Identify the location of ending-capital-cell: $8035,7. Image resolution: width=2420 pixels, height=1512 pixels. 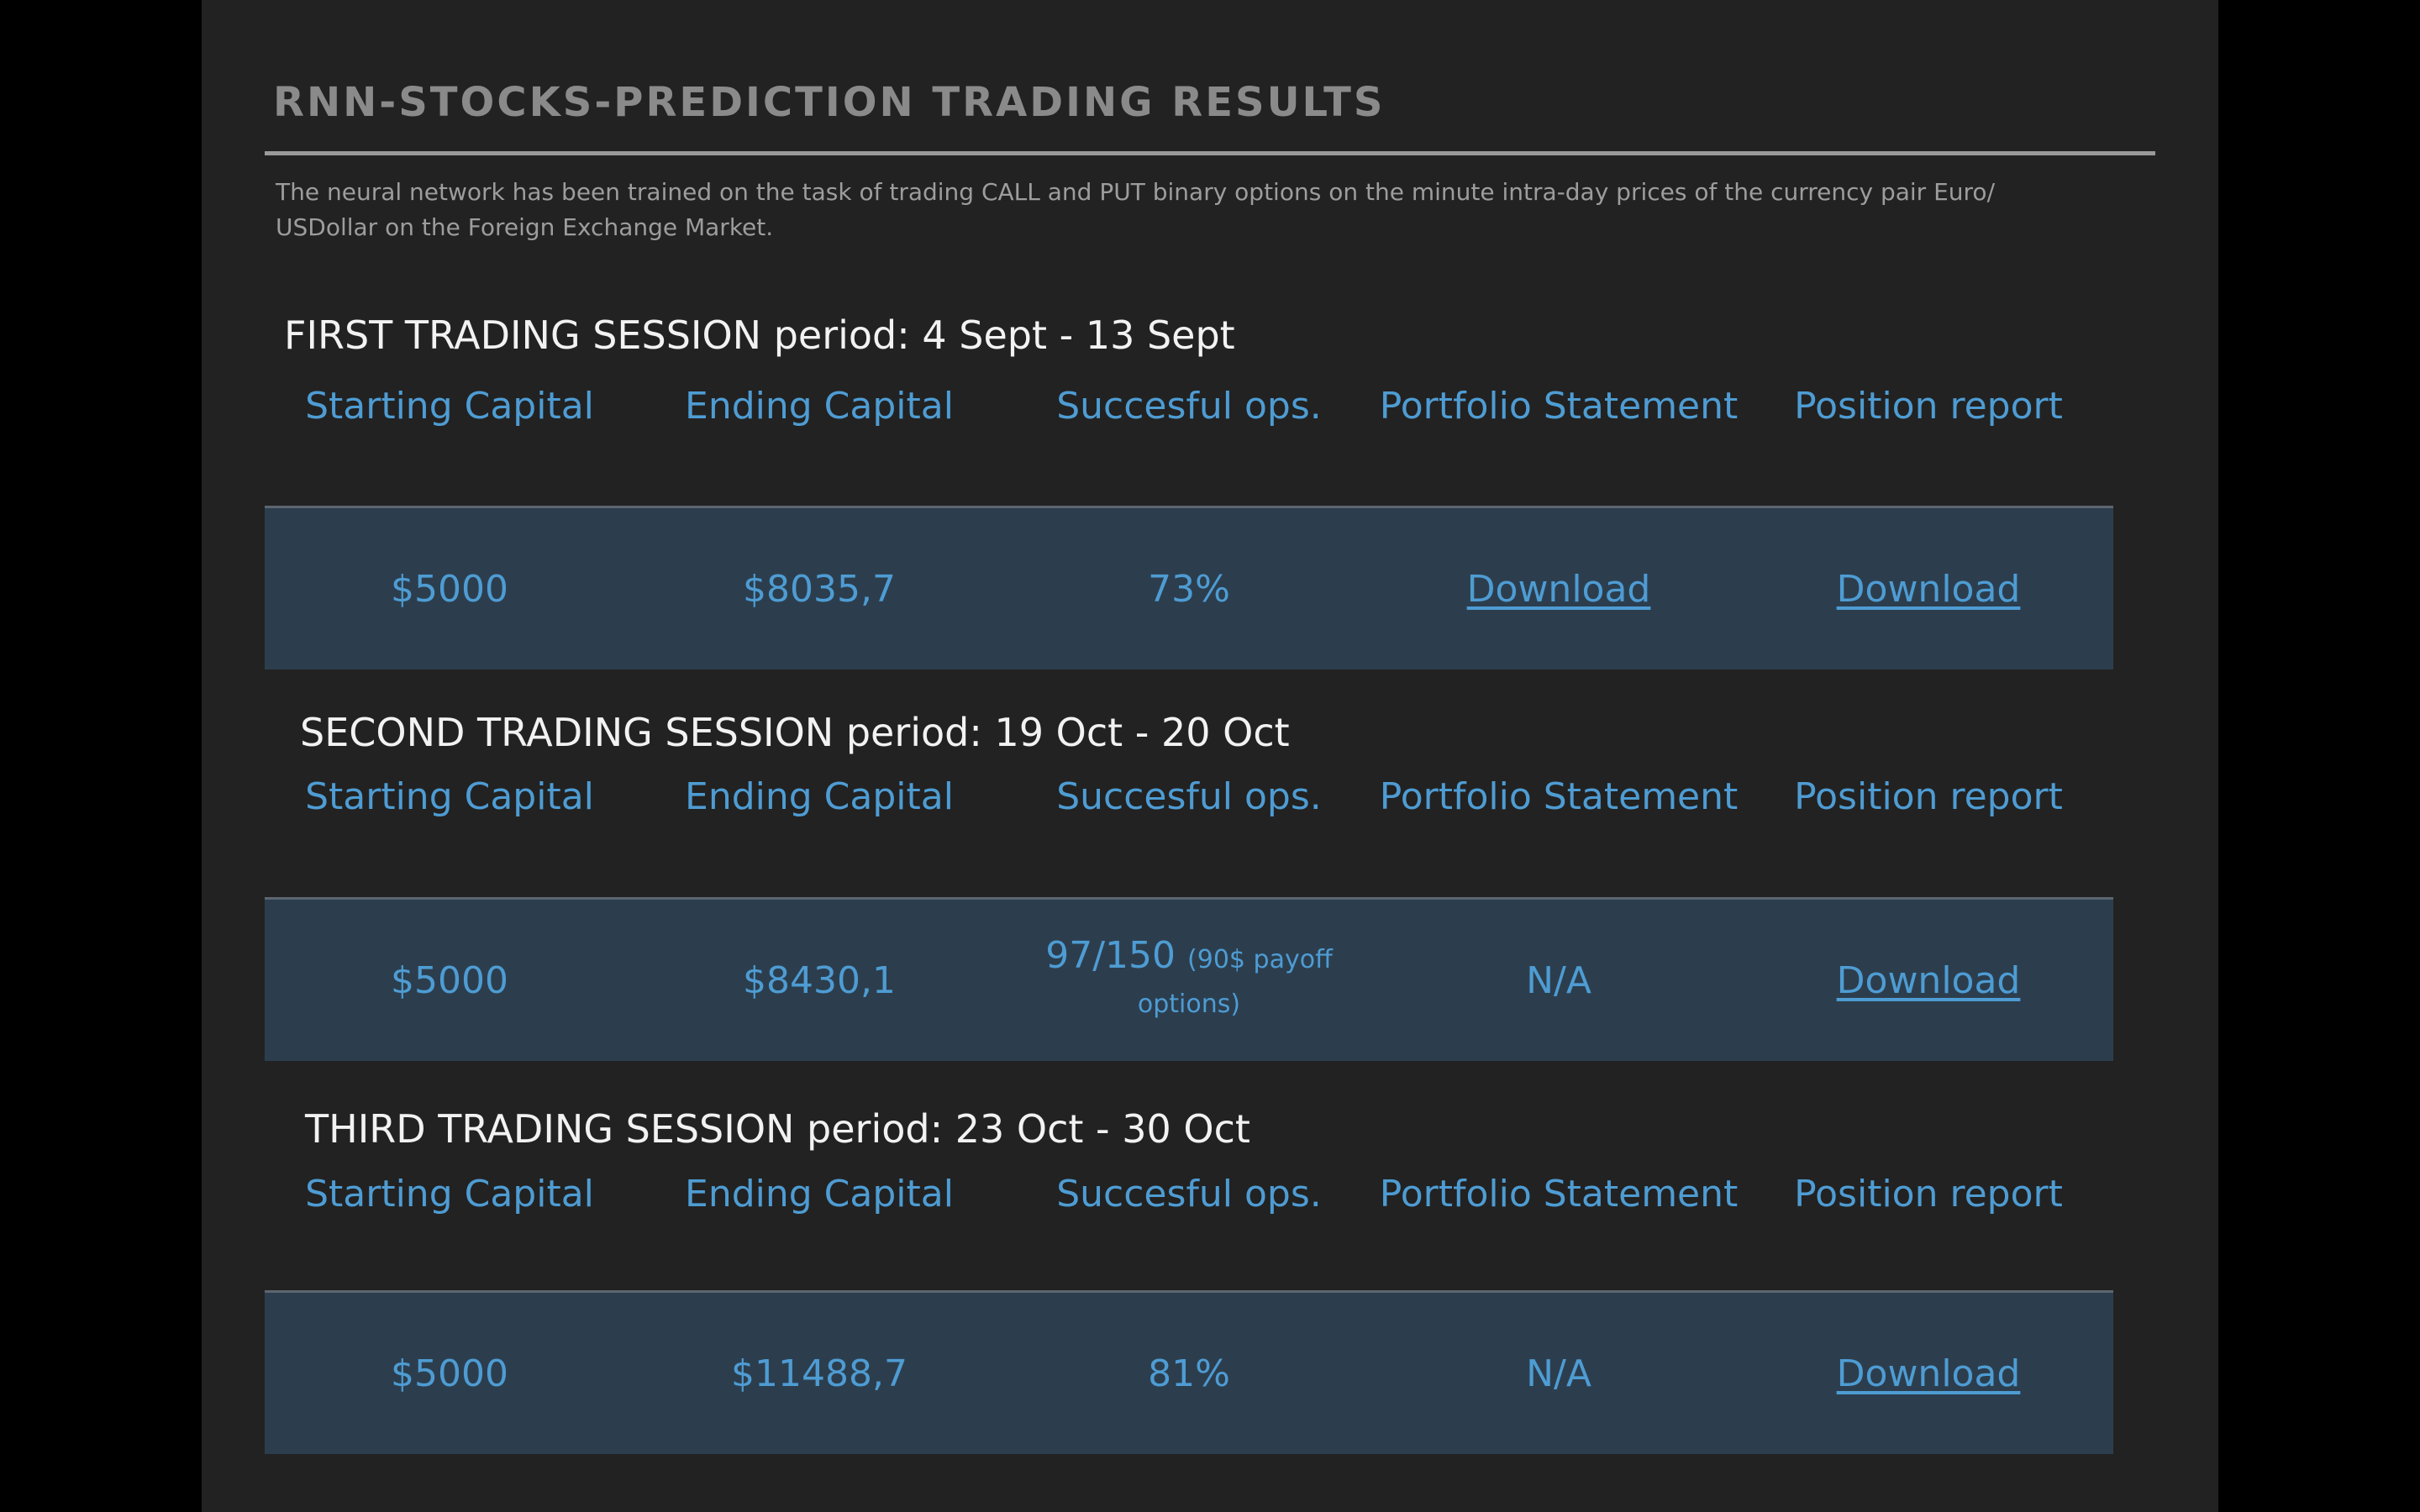
(819, 589).